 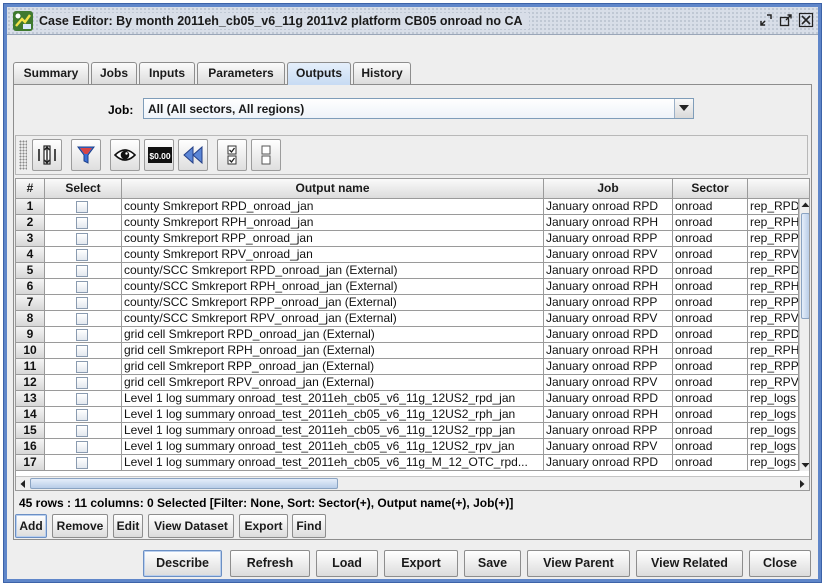 I want to click on save-button: Save, so click(x=492, y=563).